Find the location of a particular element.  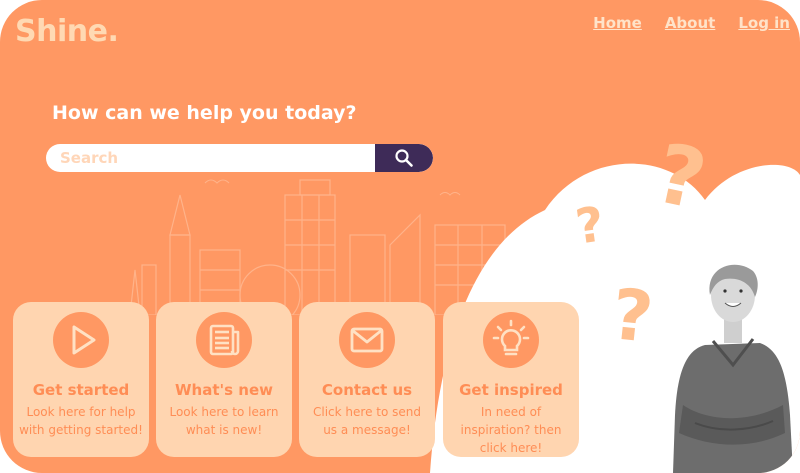

card-description: Click here to send us a message! is located at coordinates (367, 421).